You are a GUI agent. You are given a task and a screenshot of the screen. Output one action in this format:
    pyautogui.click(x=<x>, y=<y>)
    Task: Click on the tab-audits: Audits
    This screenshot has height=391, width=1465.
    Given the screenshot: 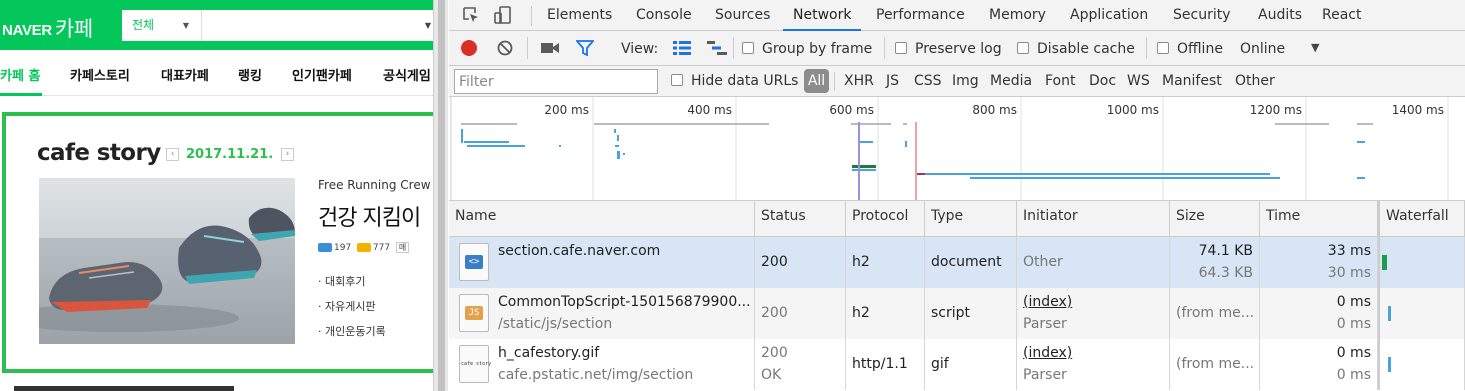 What is the action you would take?
    pyautogui.click(x=1280, y=15)
    